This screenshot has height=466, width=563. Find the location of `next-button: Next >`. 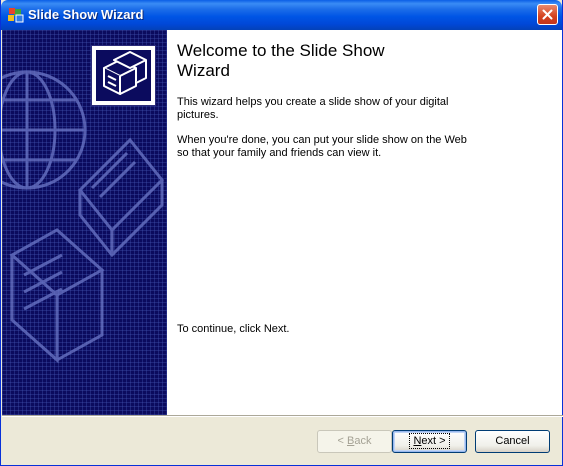

next-button: Next > is located at coordinates (429, 441).